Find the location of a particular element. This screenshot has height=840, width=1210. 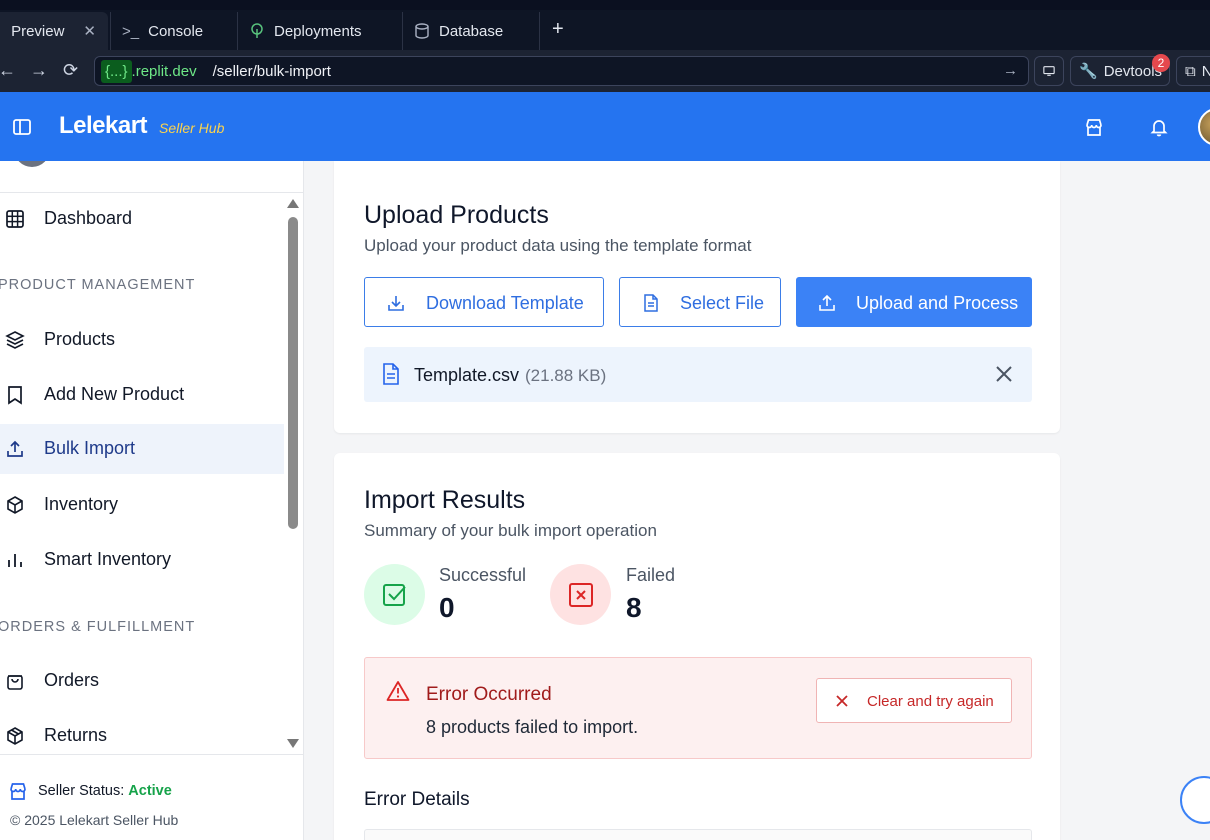

status-value: Active is located at coordinates (150, 791).